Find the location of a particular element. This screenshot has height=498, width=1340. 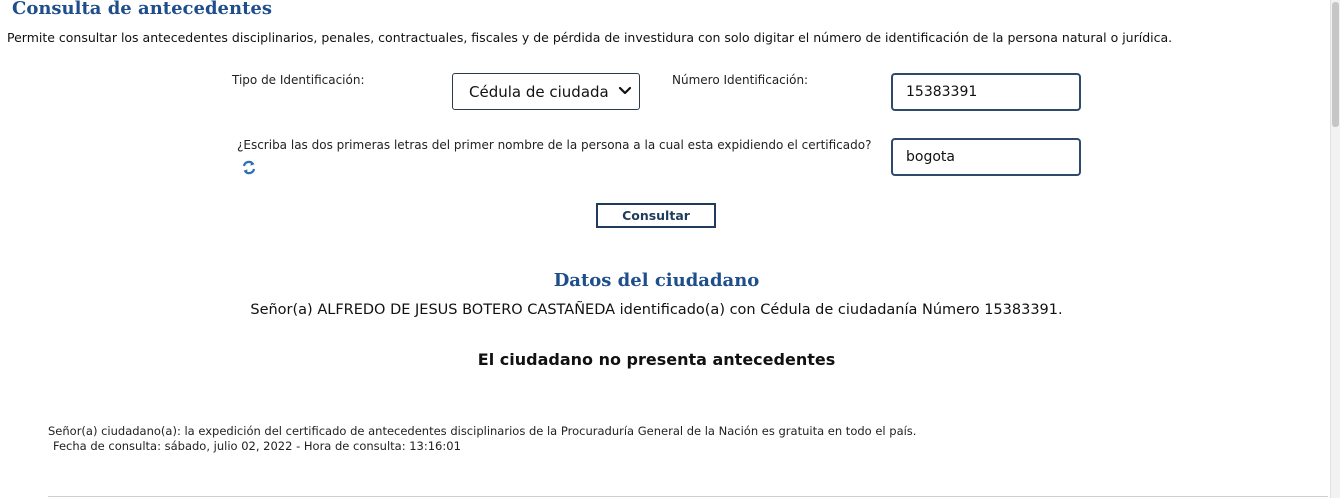

vertical-scrollbar is located at coordinates (1335, 249).